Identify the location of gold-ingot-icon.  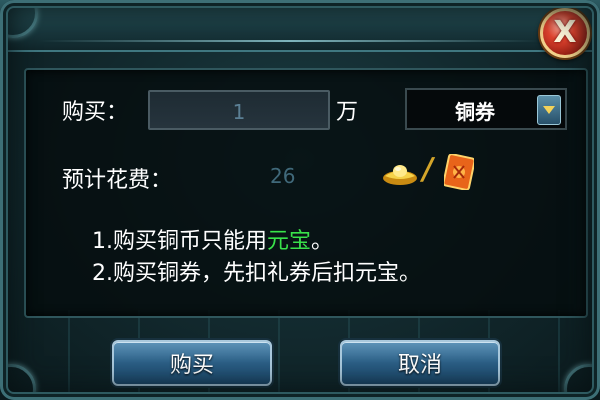
(400, 175).